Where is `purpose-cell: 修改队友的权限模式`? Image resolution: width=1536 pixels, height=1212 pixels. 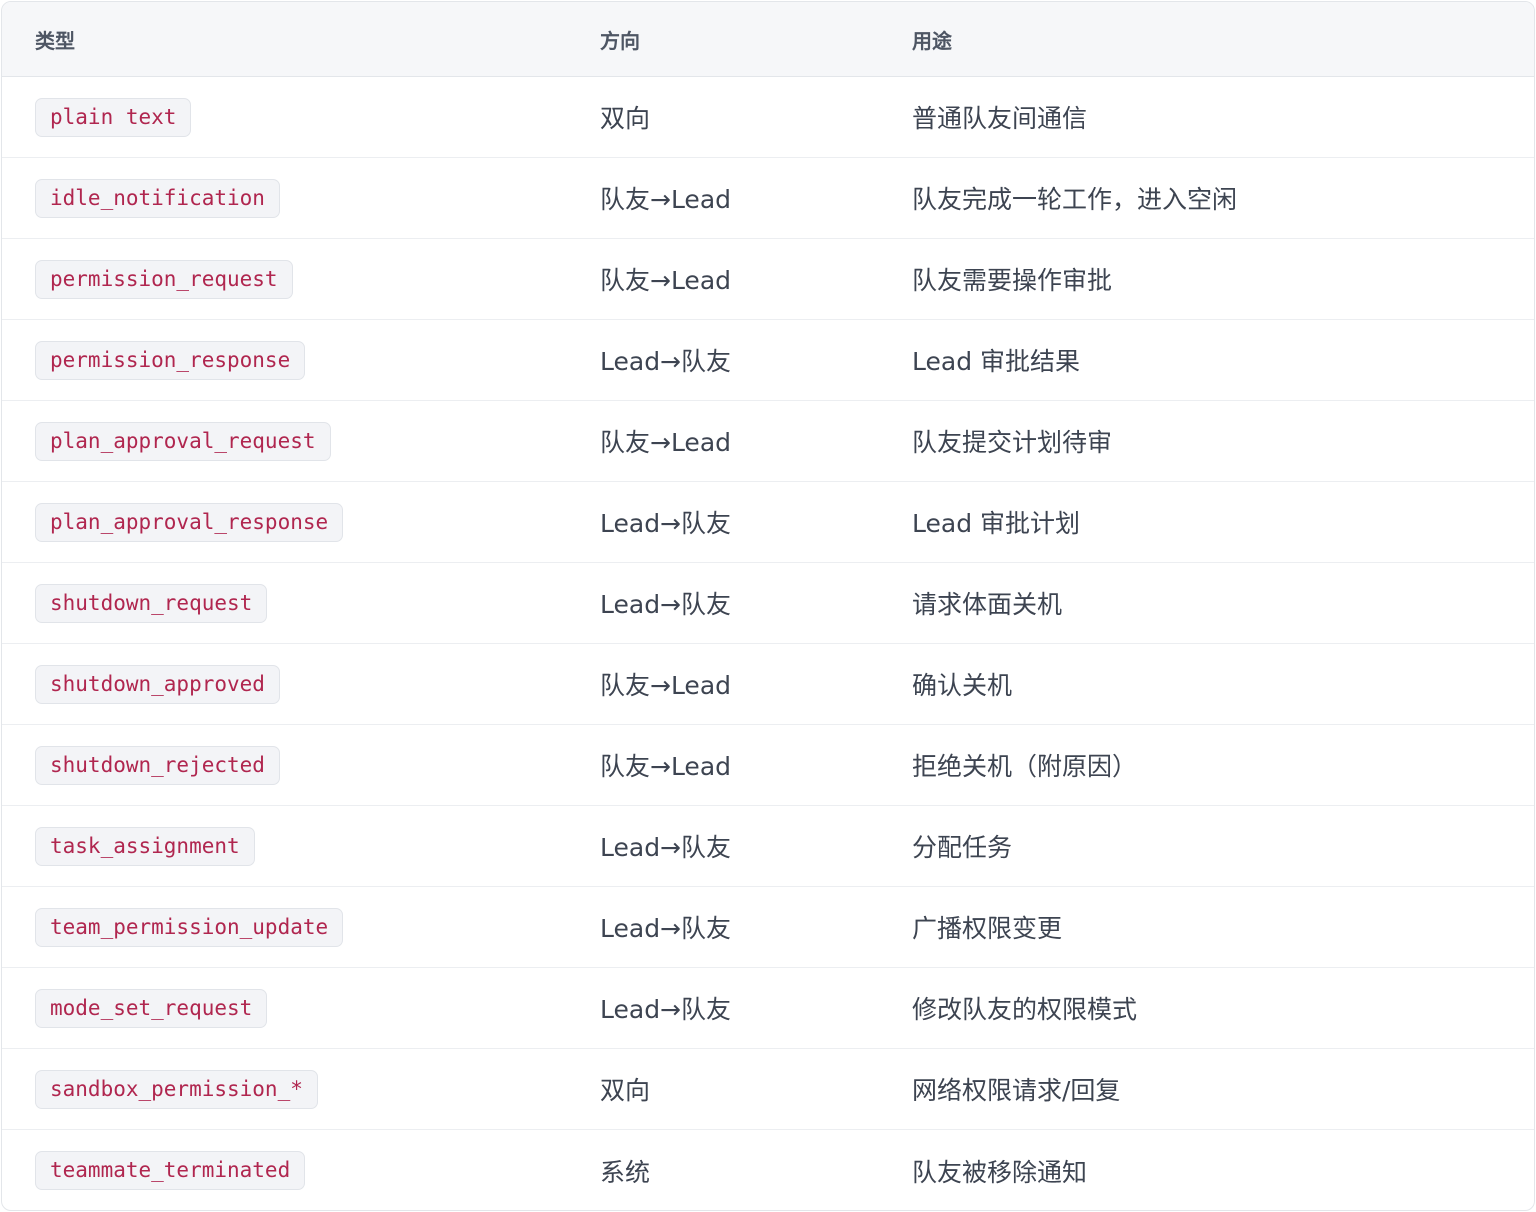 purpose-cell: 修改队友的权限模式 is located at coordinates (1025, 1009).